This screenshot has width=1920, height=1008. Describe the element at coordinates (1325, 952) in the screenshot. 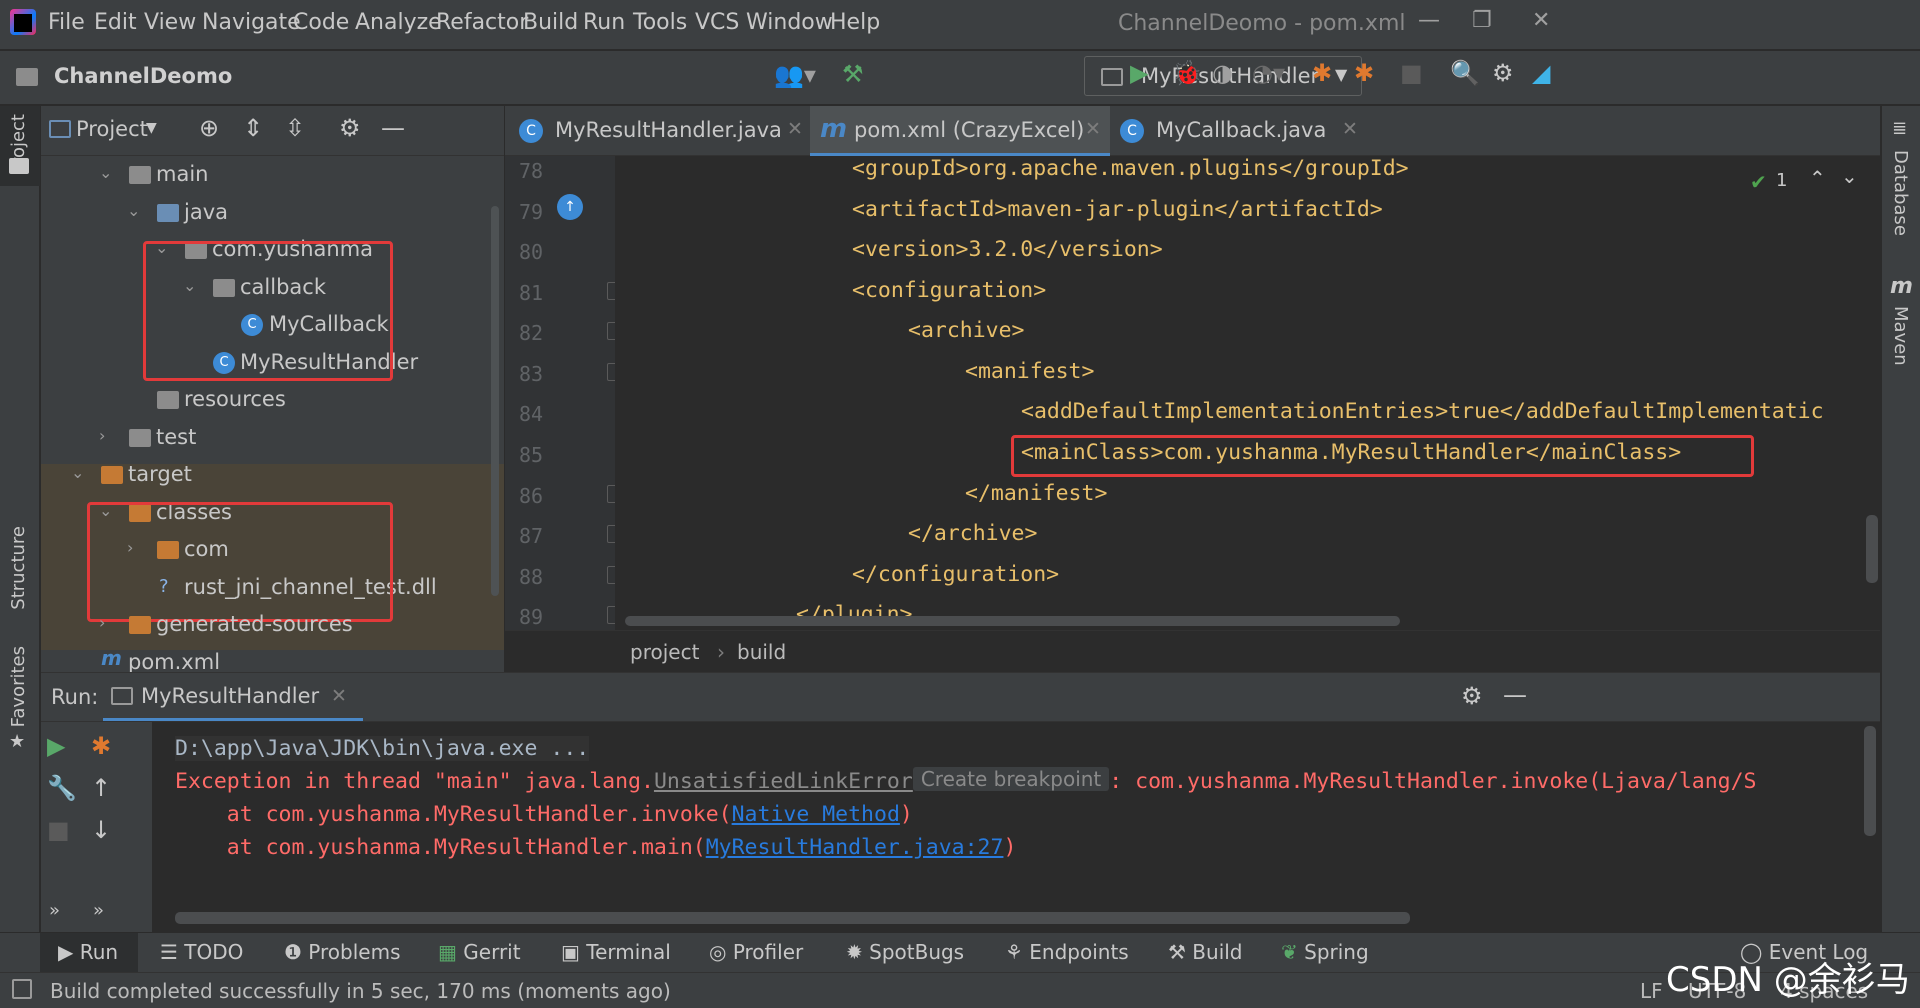

I see `bottom-tab-spring: ❦ Spring` at that location.